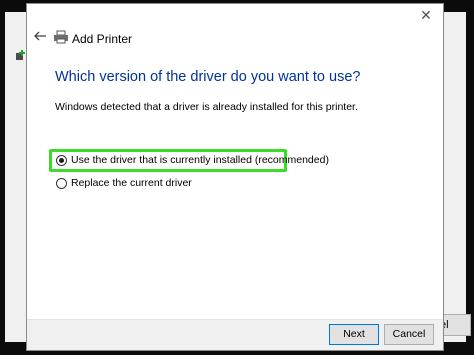  Describe the element at coordinates (409, 334) in the screenshot. I see `cancel-button: Cancel` at that location.